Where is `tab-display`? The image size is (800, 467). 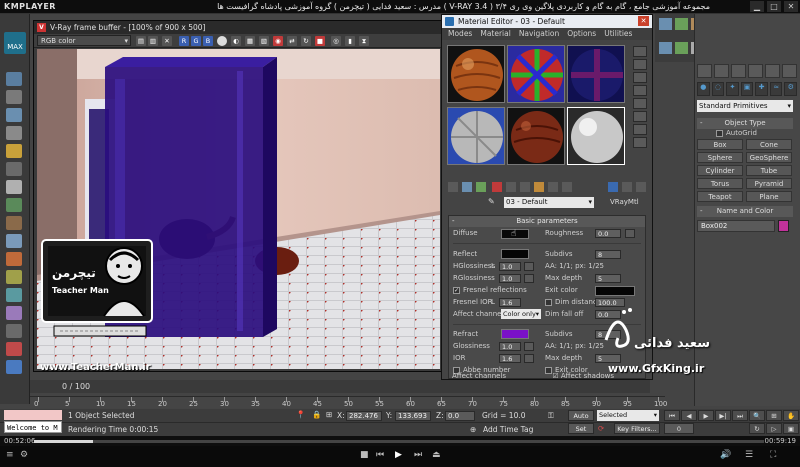 tab-display is located at coordinates (772, 71).